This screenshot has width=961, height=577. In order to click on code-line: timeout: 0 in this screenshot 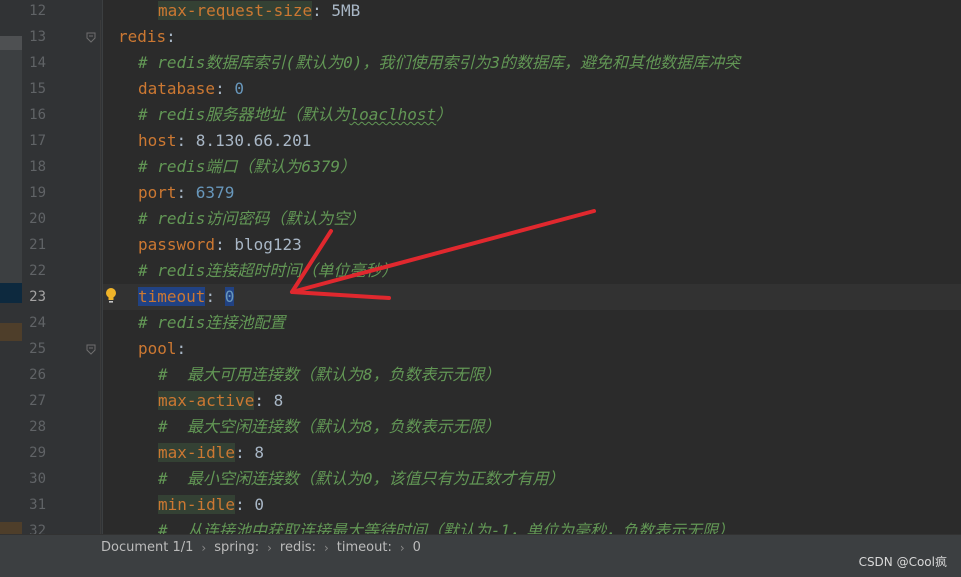, I will do `click(186, 297)`.